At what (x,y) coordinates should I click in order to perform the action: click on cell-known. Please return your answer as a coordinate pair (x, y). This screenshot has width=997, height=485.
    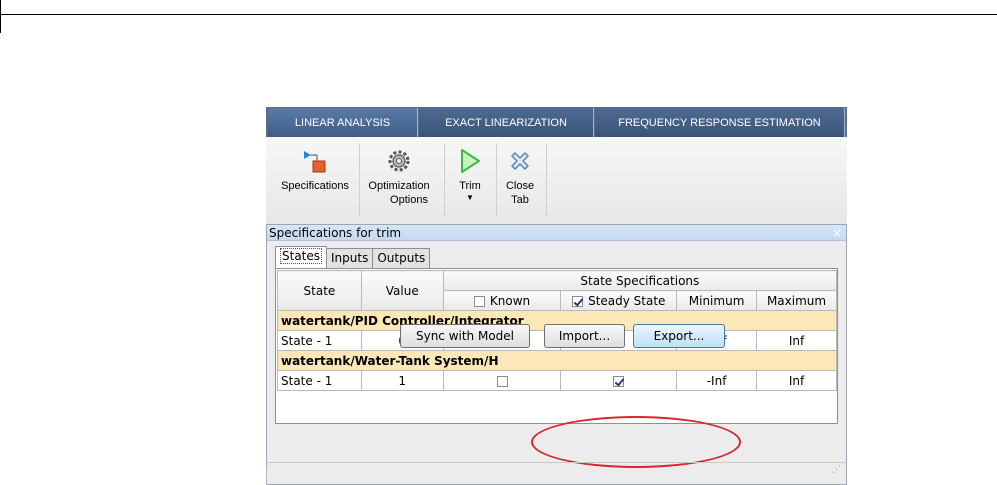
    Looking at the image, I should click on (502, 380).